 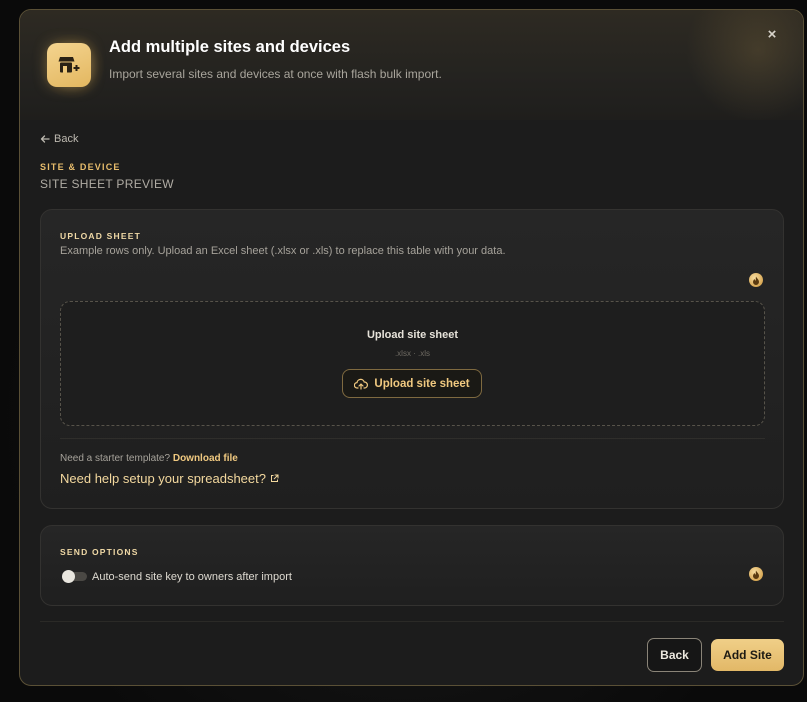 I want to click on modal-title: Add multiple sites and devices, so click(x=230, y=47).